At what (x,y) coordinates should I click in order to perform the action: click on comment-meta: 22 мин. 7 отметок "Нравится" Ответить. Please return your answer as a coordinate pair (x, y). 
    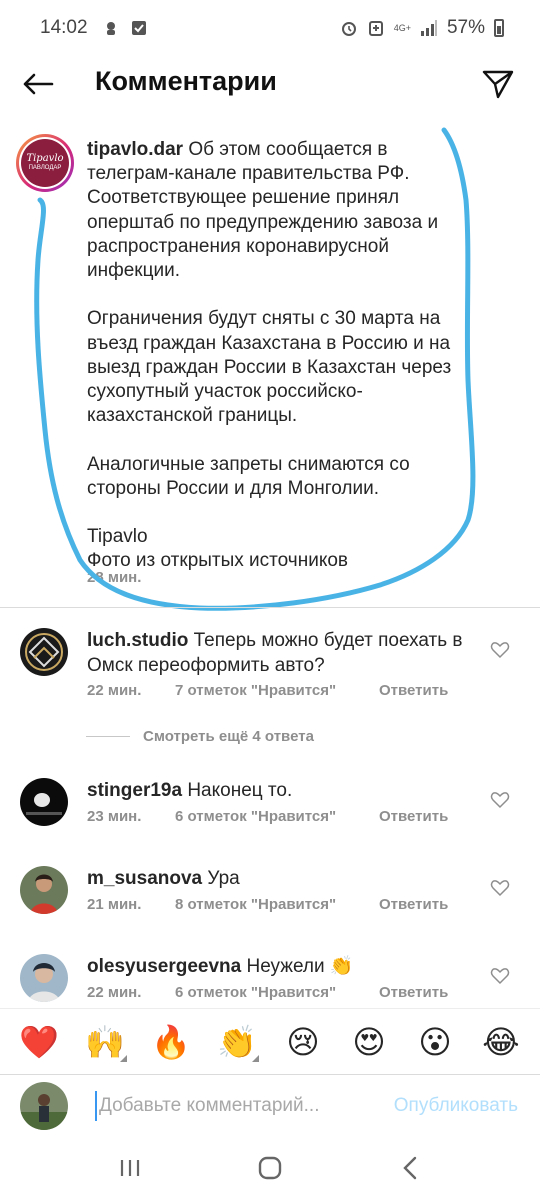
    Looking at the image, I should click on (267, 690).